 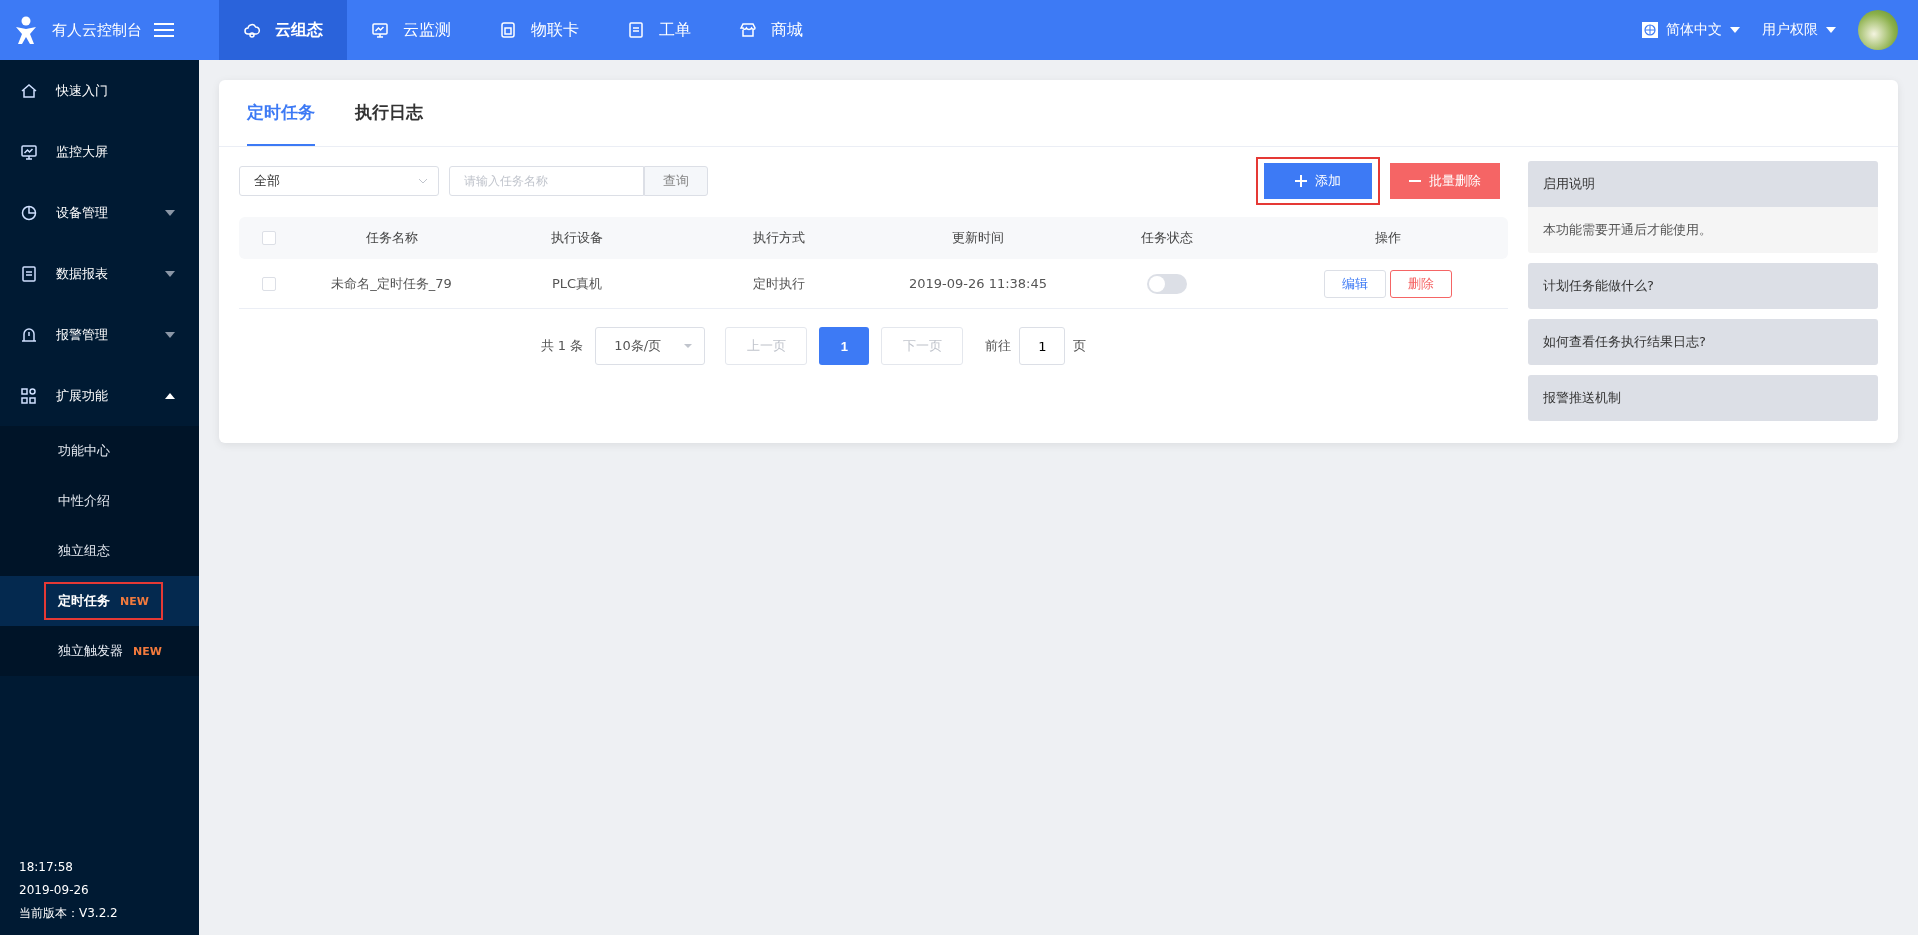 I want to click on add-button: 添加, so click(x=1318, y=181).